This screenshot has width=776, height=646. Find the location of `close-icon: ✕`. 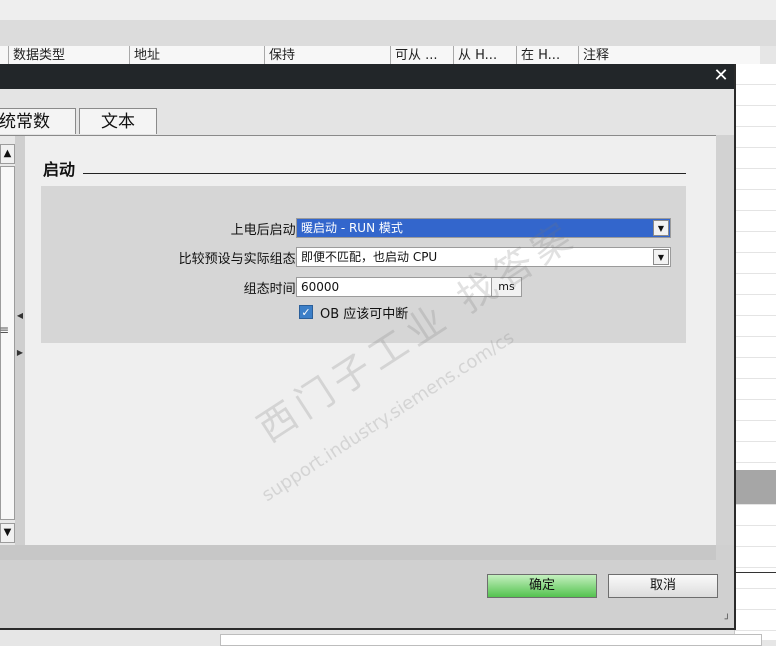

close-icon: ✕ is located at coordinates (721, 76).